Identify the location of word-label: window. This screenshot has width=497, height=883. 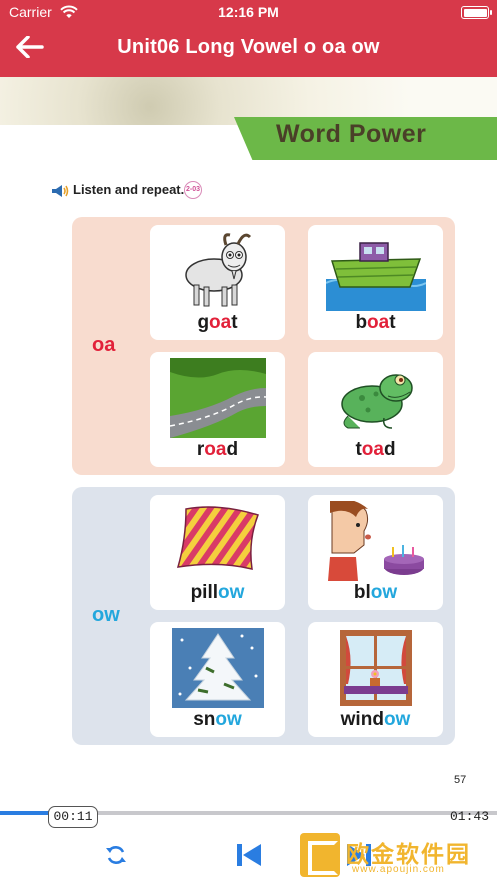
(375, 719).